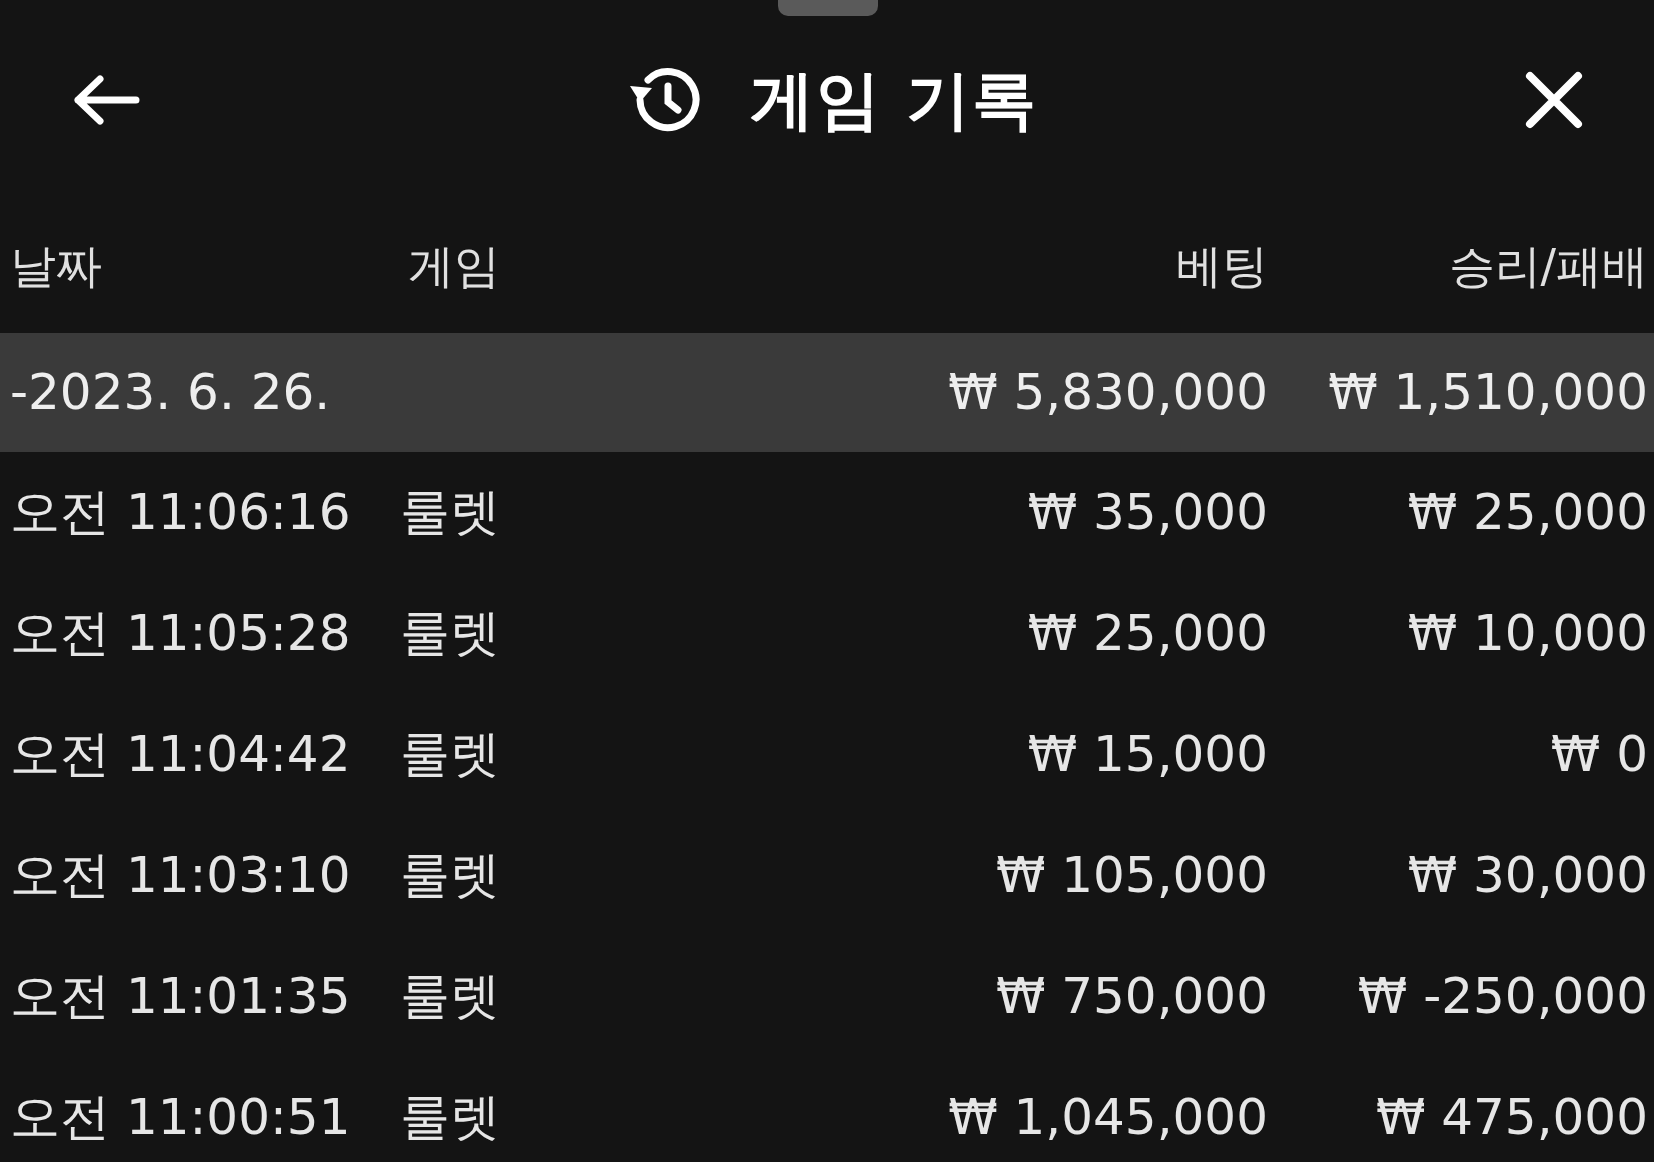  Describe the element at coordinates (1527, 875) in the screenshot. I see `result-cell-text: ₩ 30,000` at that location.